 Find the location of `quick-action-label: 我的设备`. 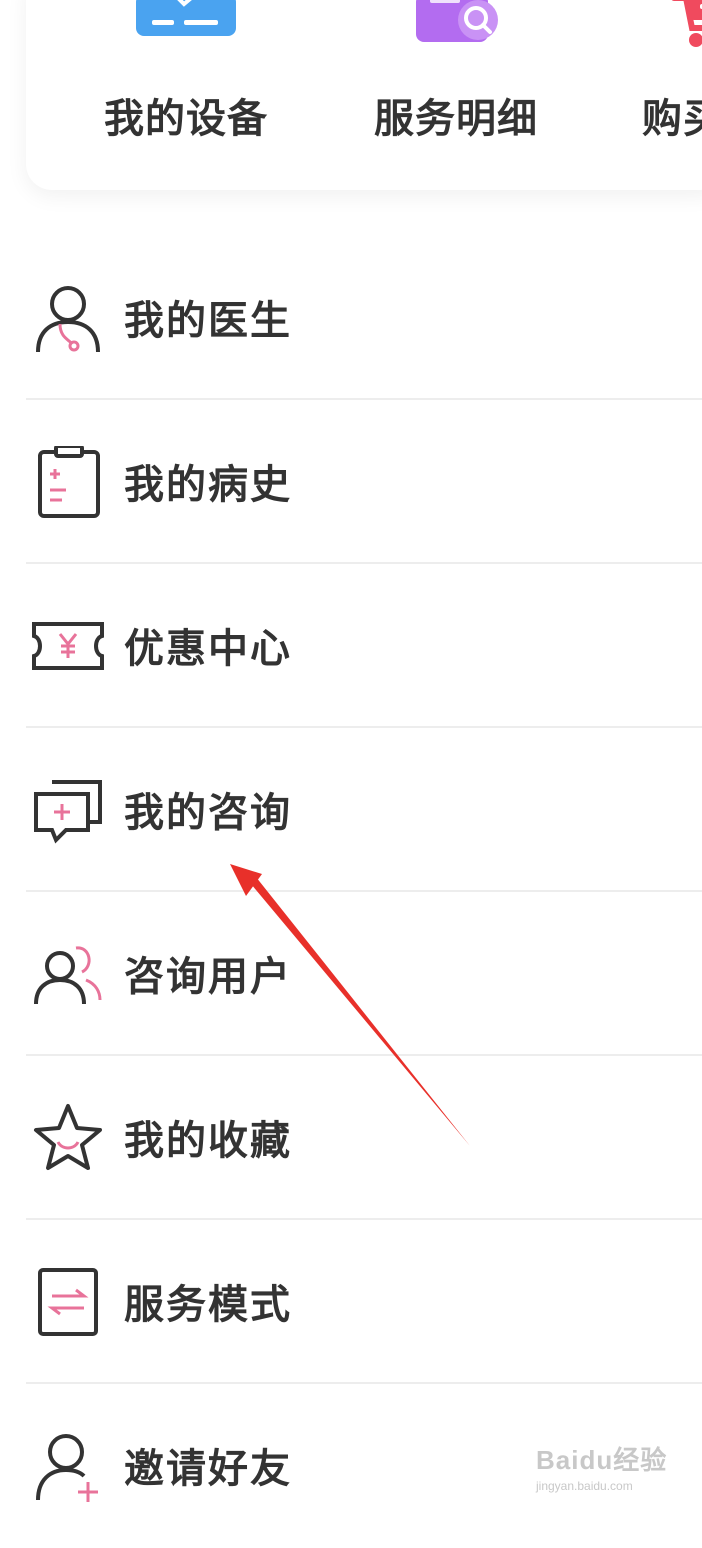

quick-action-label: 我的设备 is located at coordinates (186, 119).